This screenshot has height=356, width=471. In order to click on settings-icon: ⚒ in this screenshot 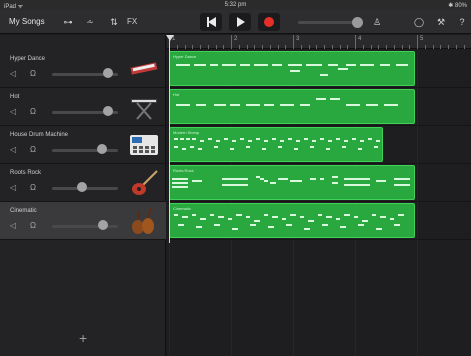, I will do `click(441, 22)`.